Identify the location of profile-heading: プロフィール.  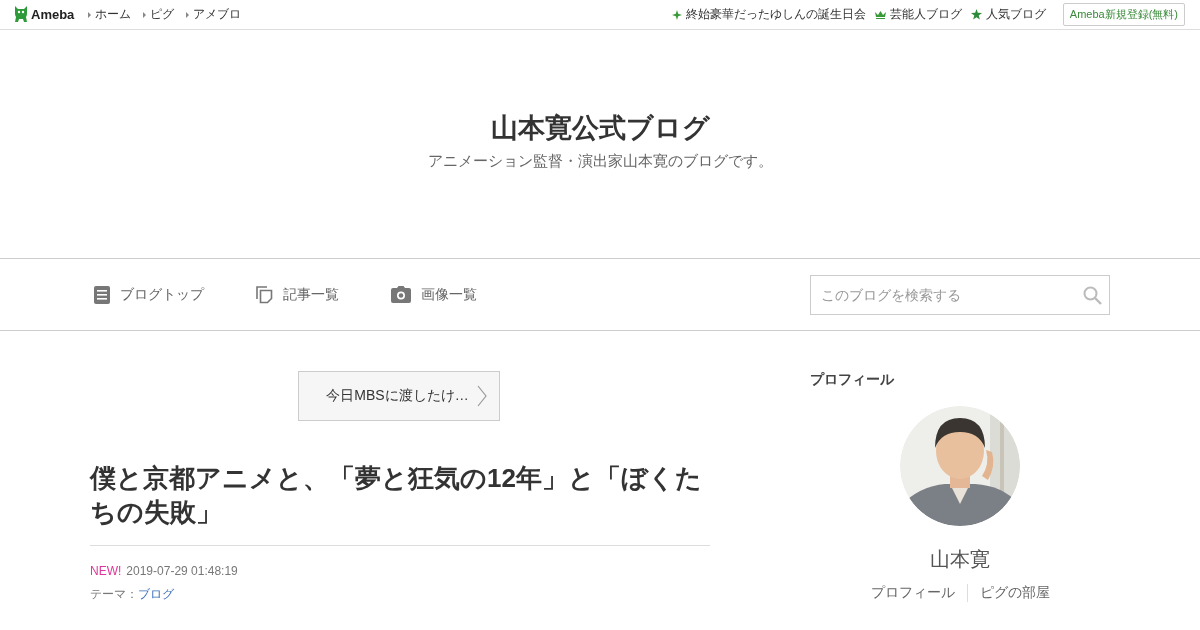
(852, 379).